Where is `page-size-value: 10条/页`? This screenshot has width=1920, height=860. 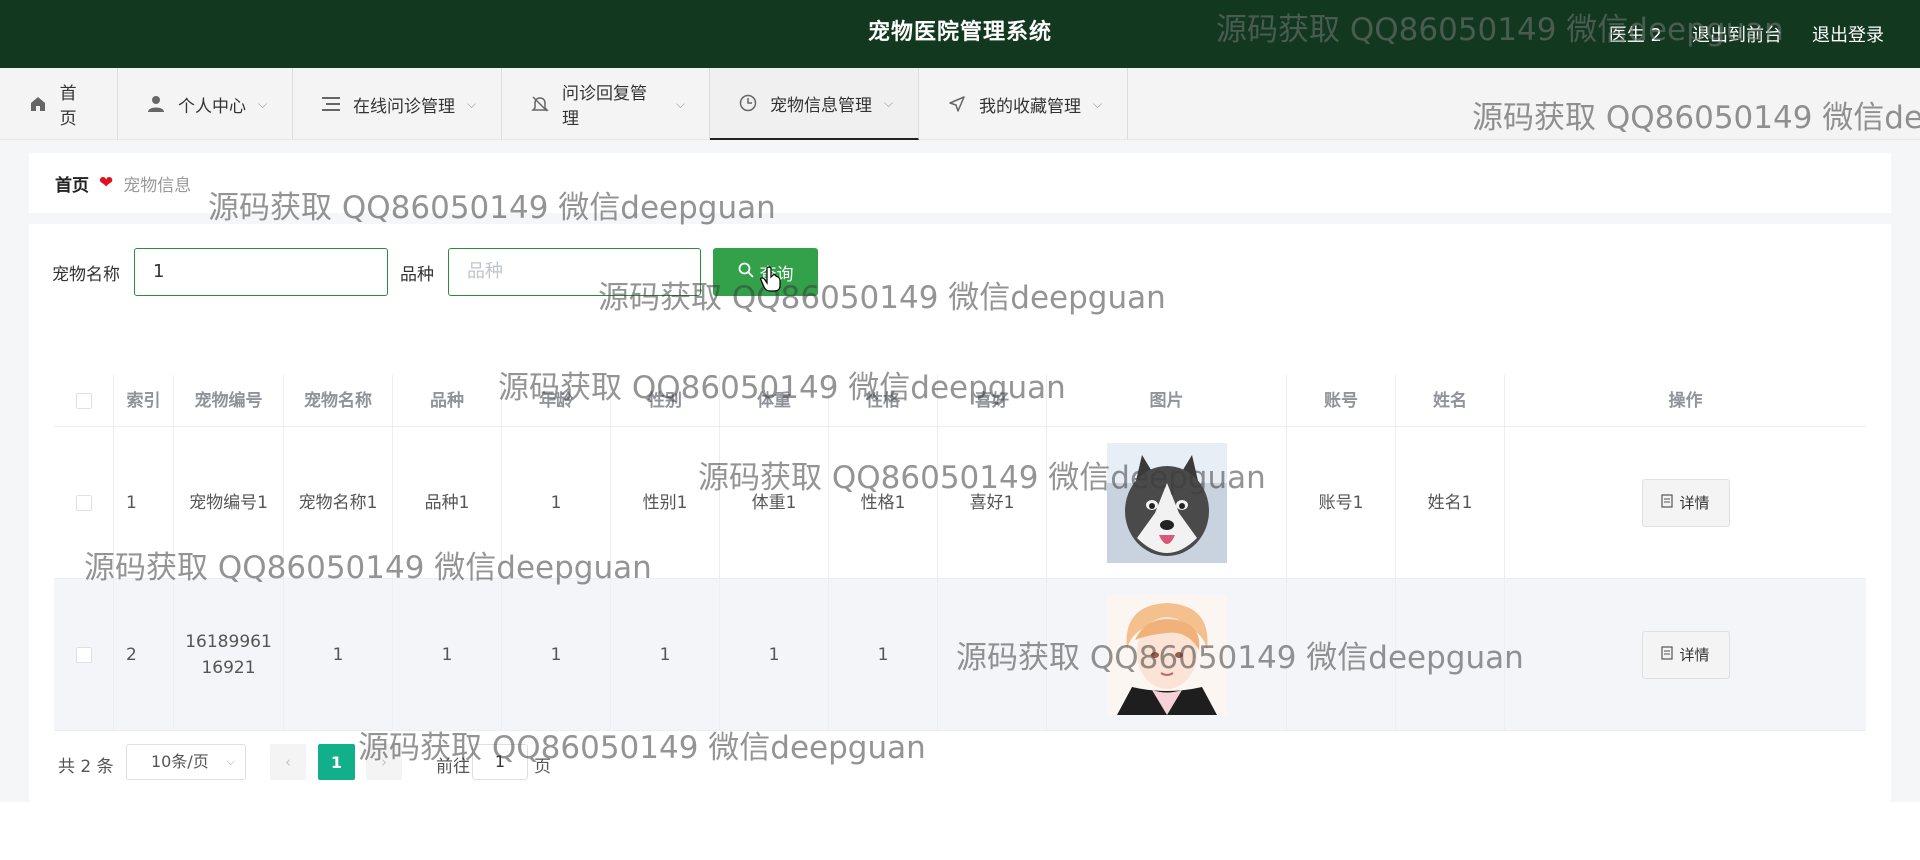 page-size-value: 10条/页 is located at coordinates (180, 761).